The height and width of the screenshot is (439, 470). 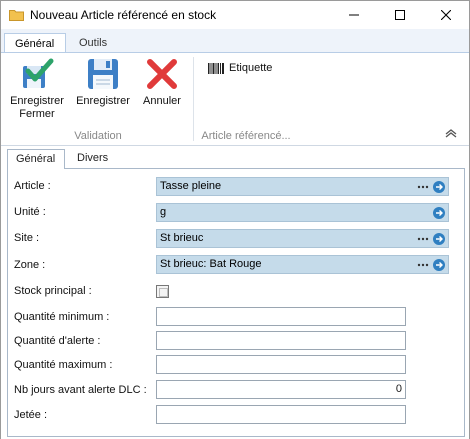 I want to click on article-value: Tasse pleine, so click(x=191, y=186).